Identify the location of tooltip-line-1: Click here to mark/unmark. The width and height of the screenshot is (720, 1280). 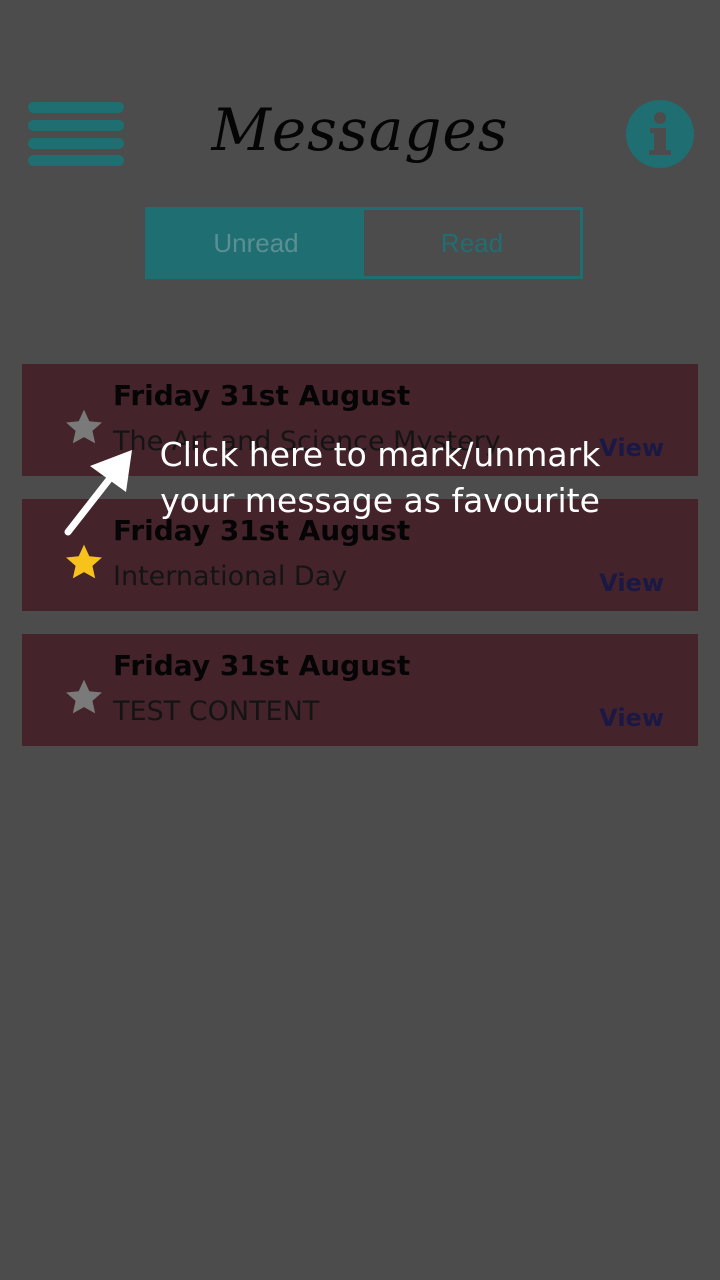
(380, 454).